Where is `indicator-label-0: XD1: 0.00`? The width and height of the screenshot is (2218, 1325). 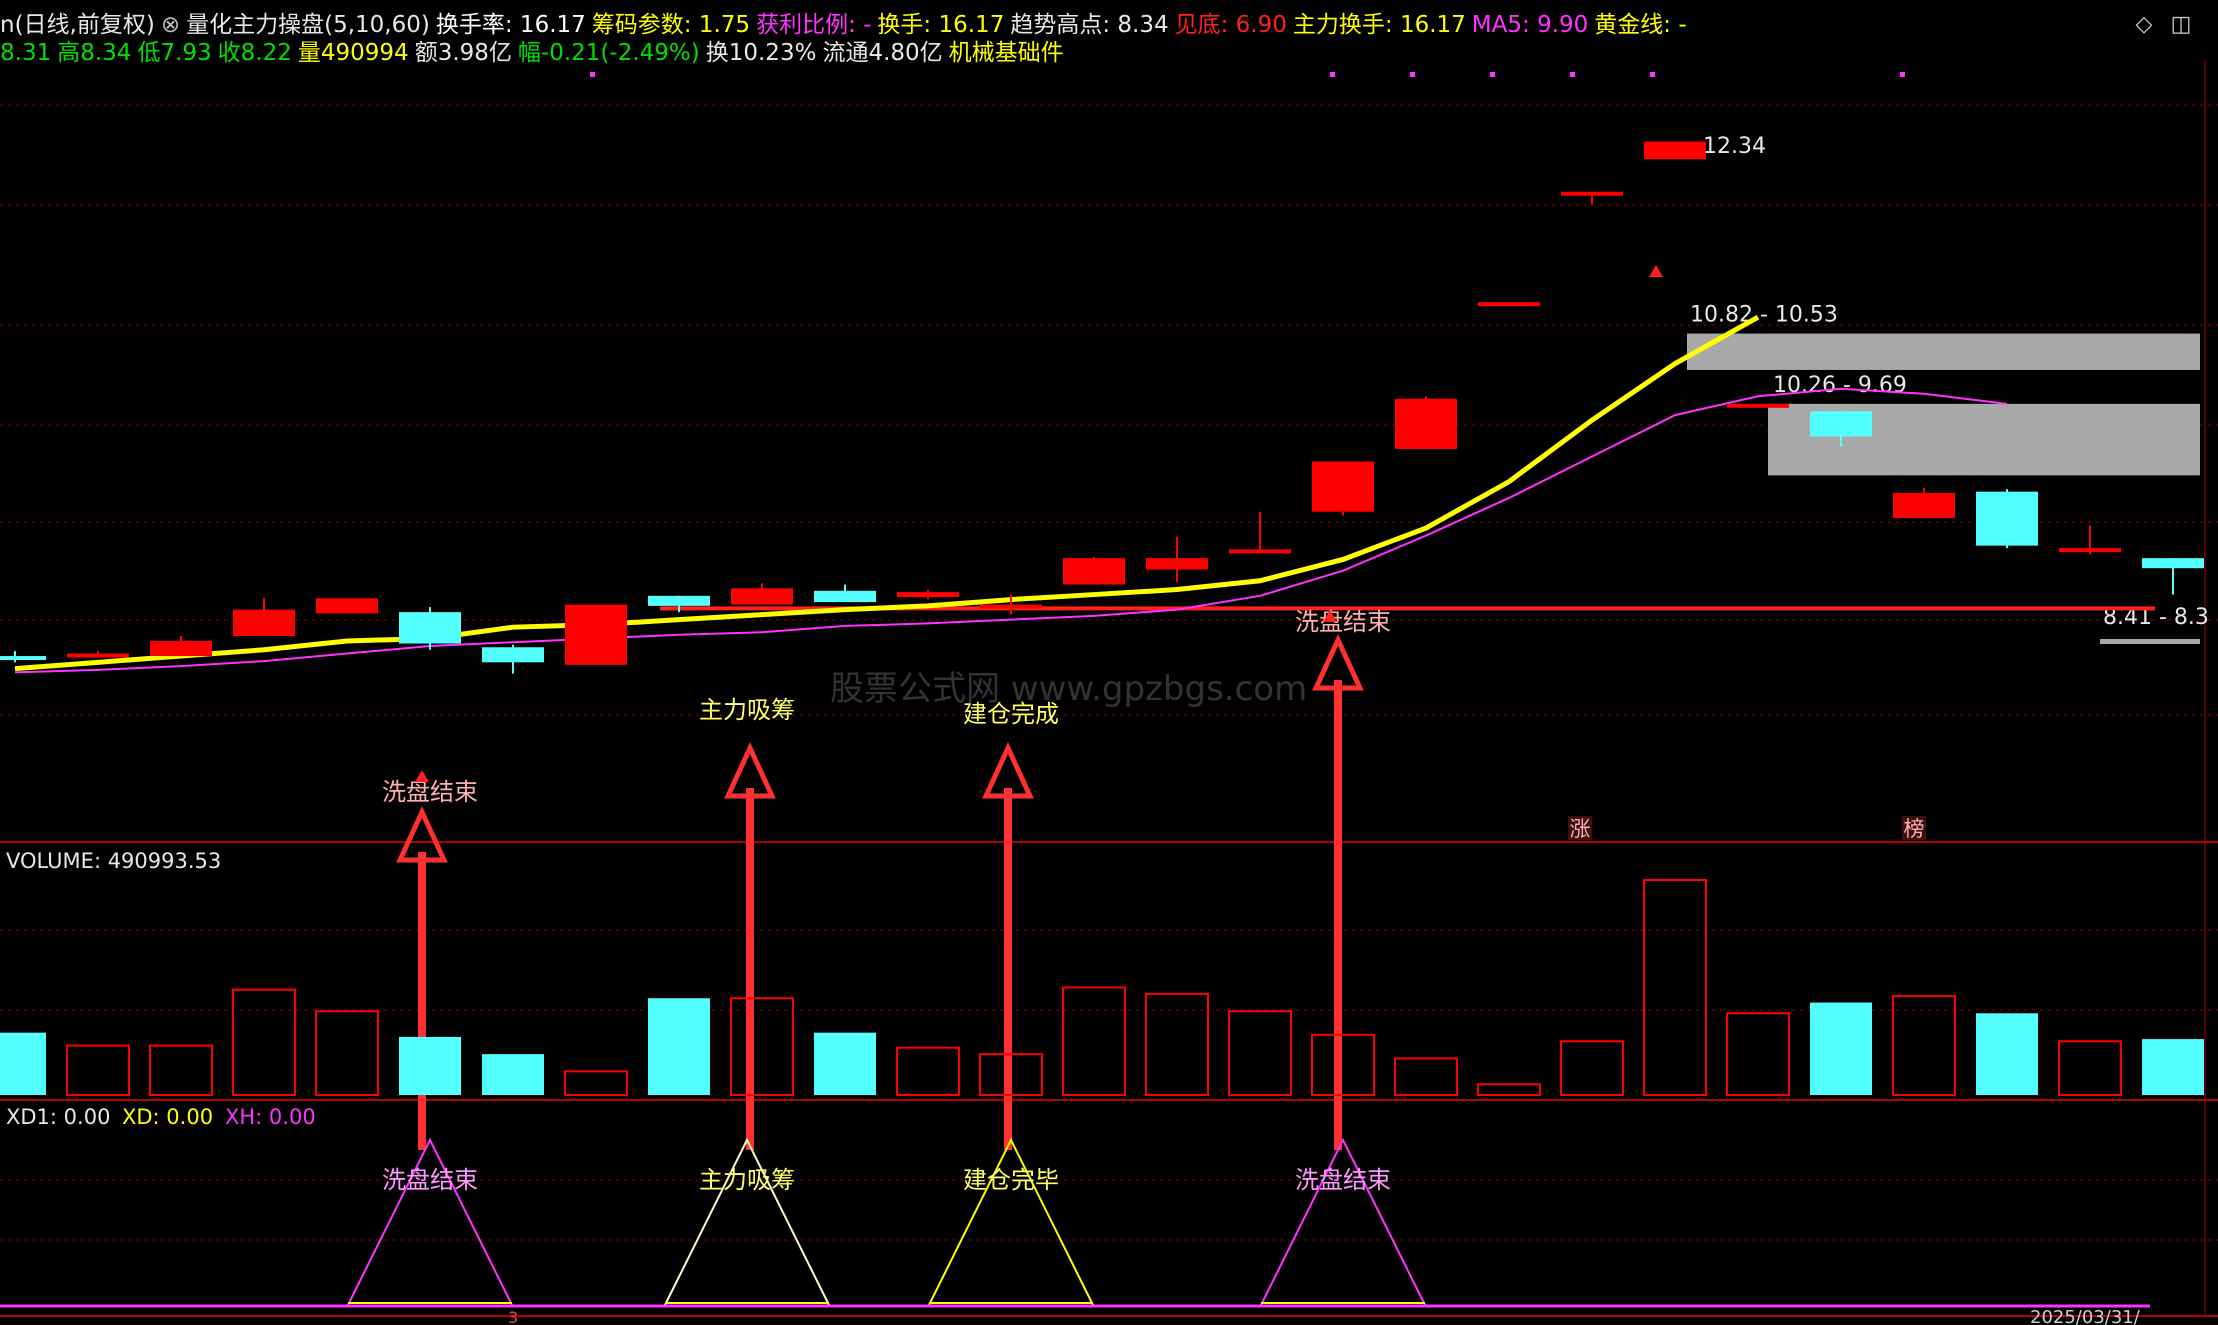
indicator-label-0: XD1: 0.00 is located at coordinates (58, 1117).